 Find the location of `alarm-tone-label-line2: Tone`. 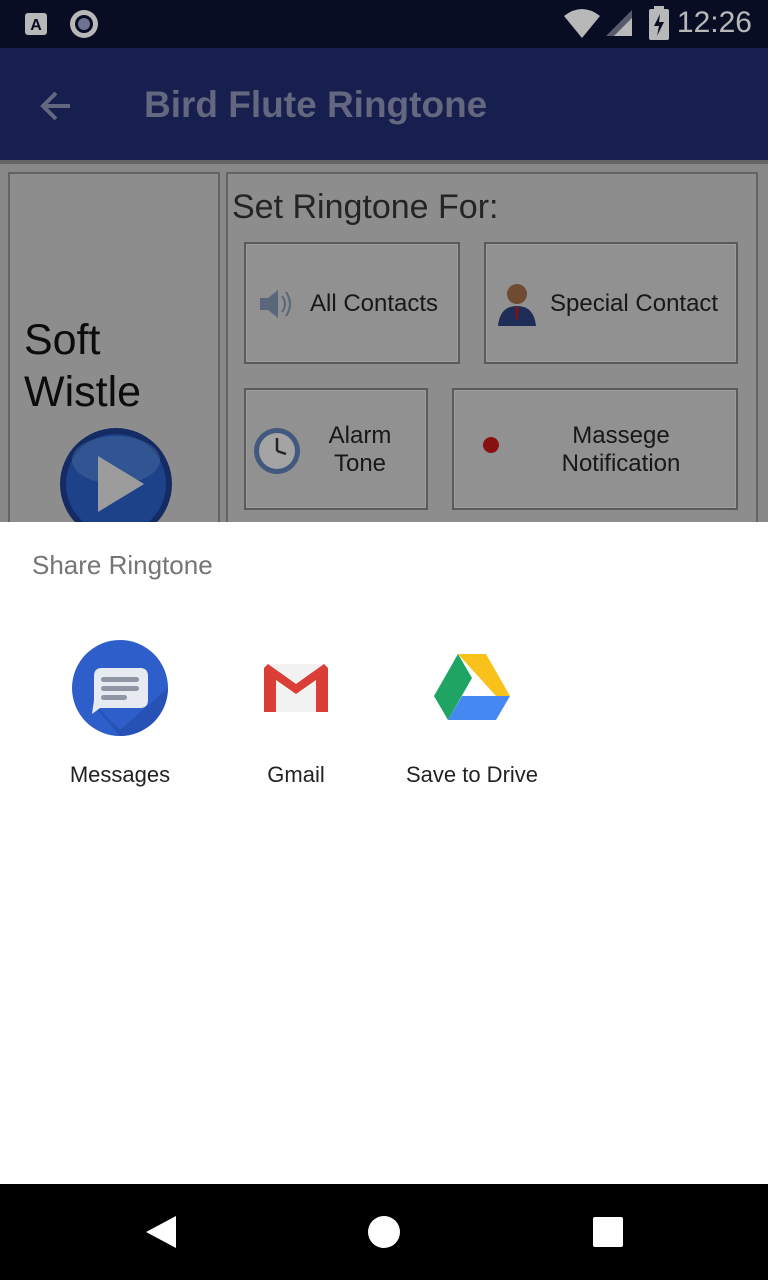

alarm-tone-label-line2: Tone is located at coordinates (360, 463).